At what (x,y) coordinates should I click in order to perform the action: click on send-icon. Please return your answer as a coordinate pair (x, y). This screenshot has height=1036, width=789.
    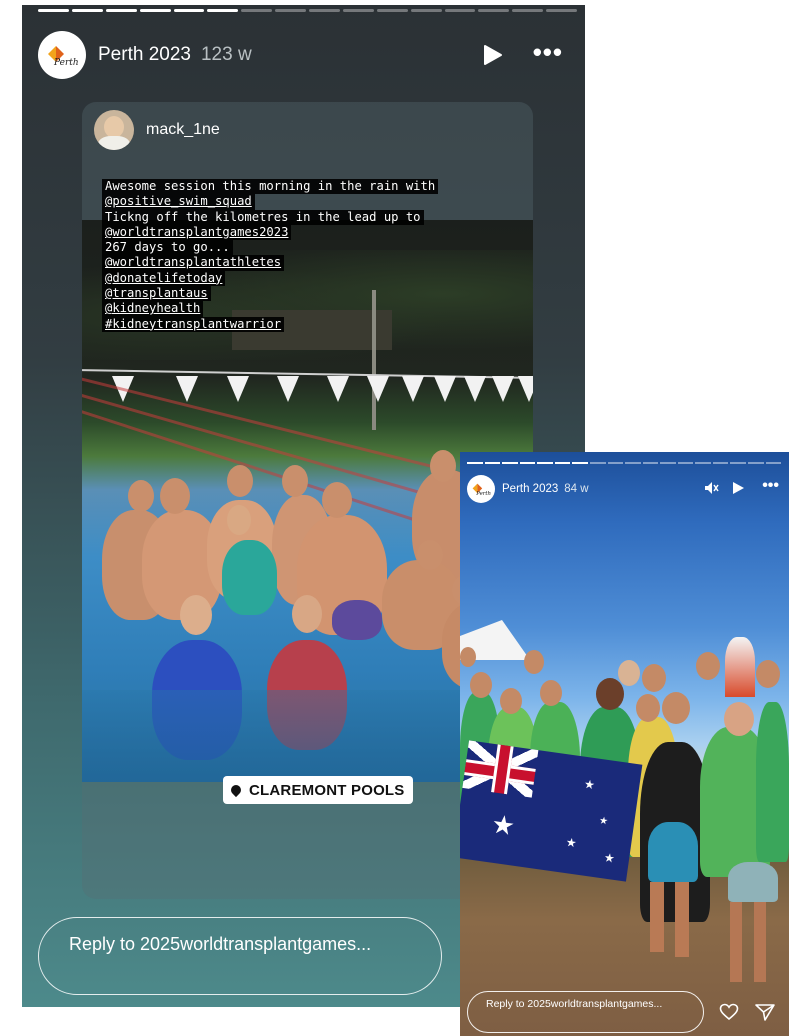
    Looking at the image, I should click on (765, 1012).